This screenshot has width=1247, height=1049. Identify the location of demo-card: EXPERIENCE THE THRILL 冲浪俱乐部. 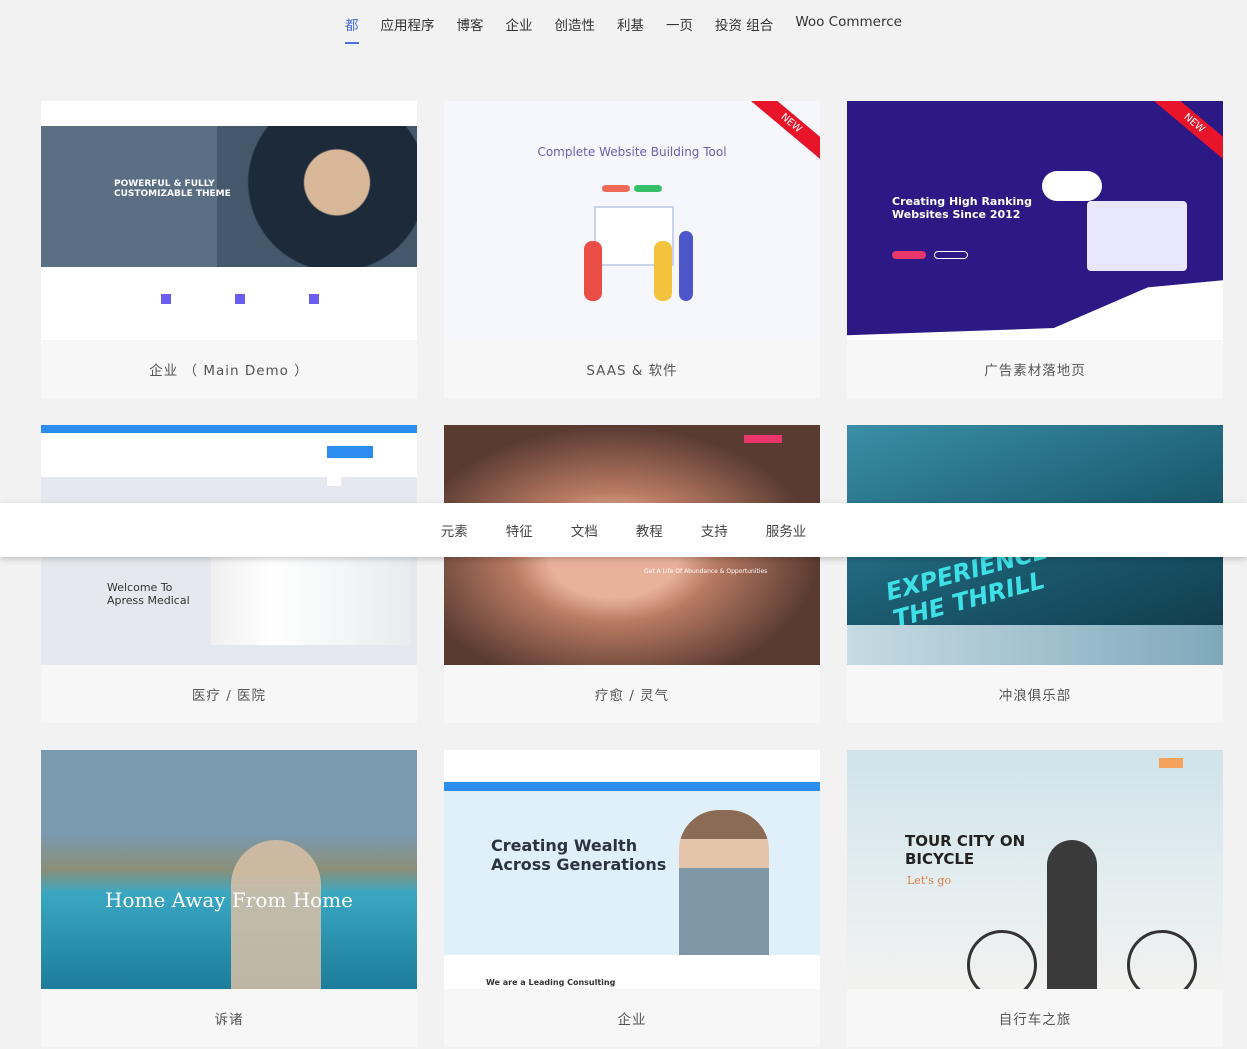
(1035, 574).